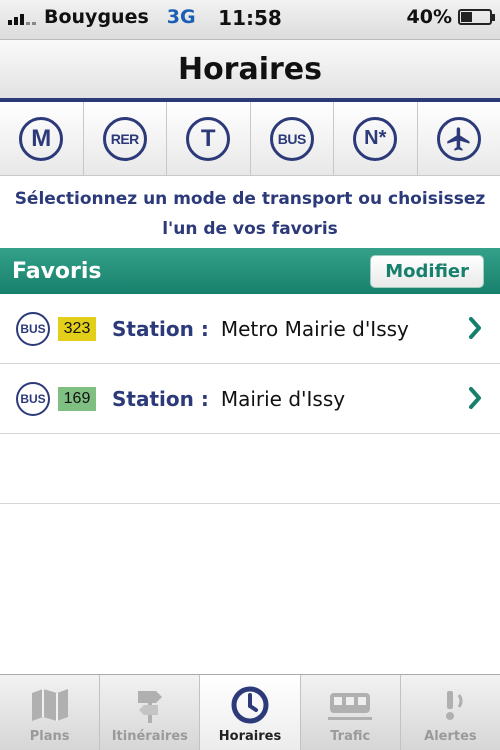 The height and width of the screenshot is (750, 500). What do you see at coordinates (57, 271) in the screenshot?
I see `favorites-title: Favoris` at bounding box center [57, 271].